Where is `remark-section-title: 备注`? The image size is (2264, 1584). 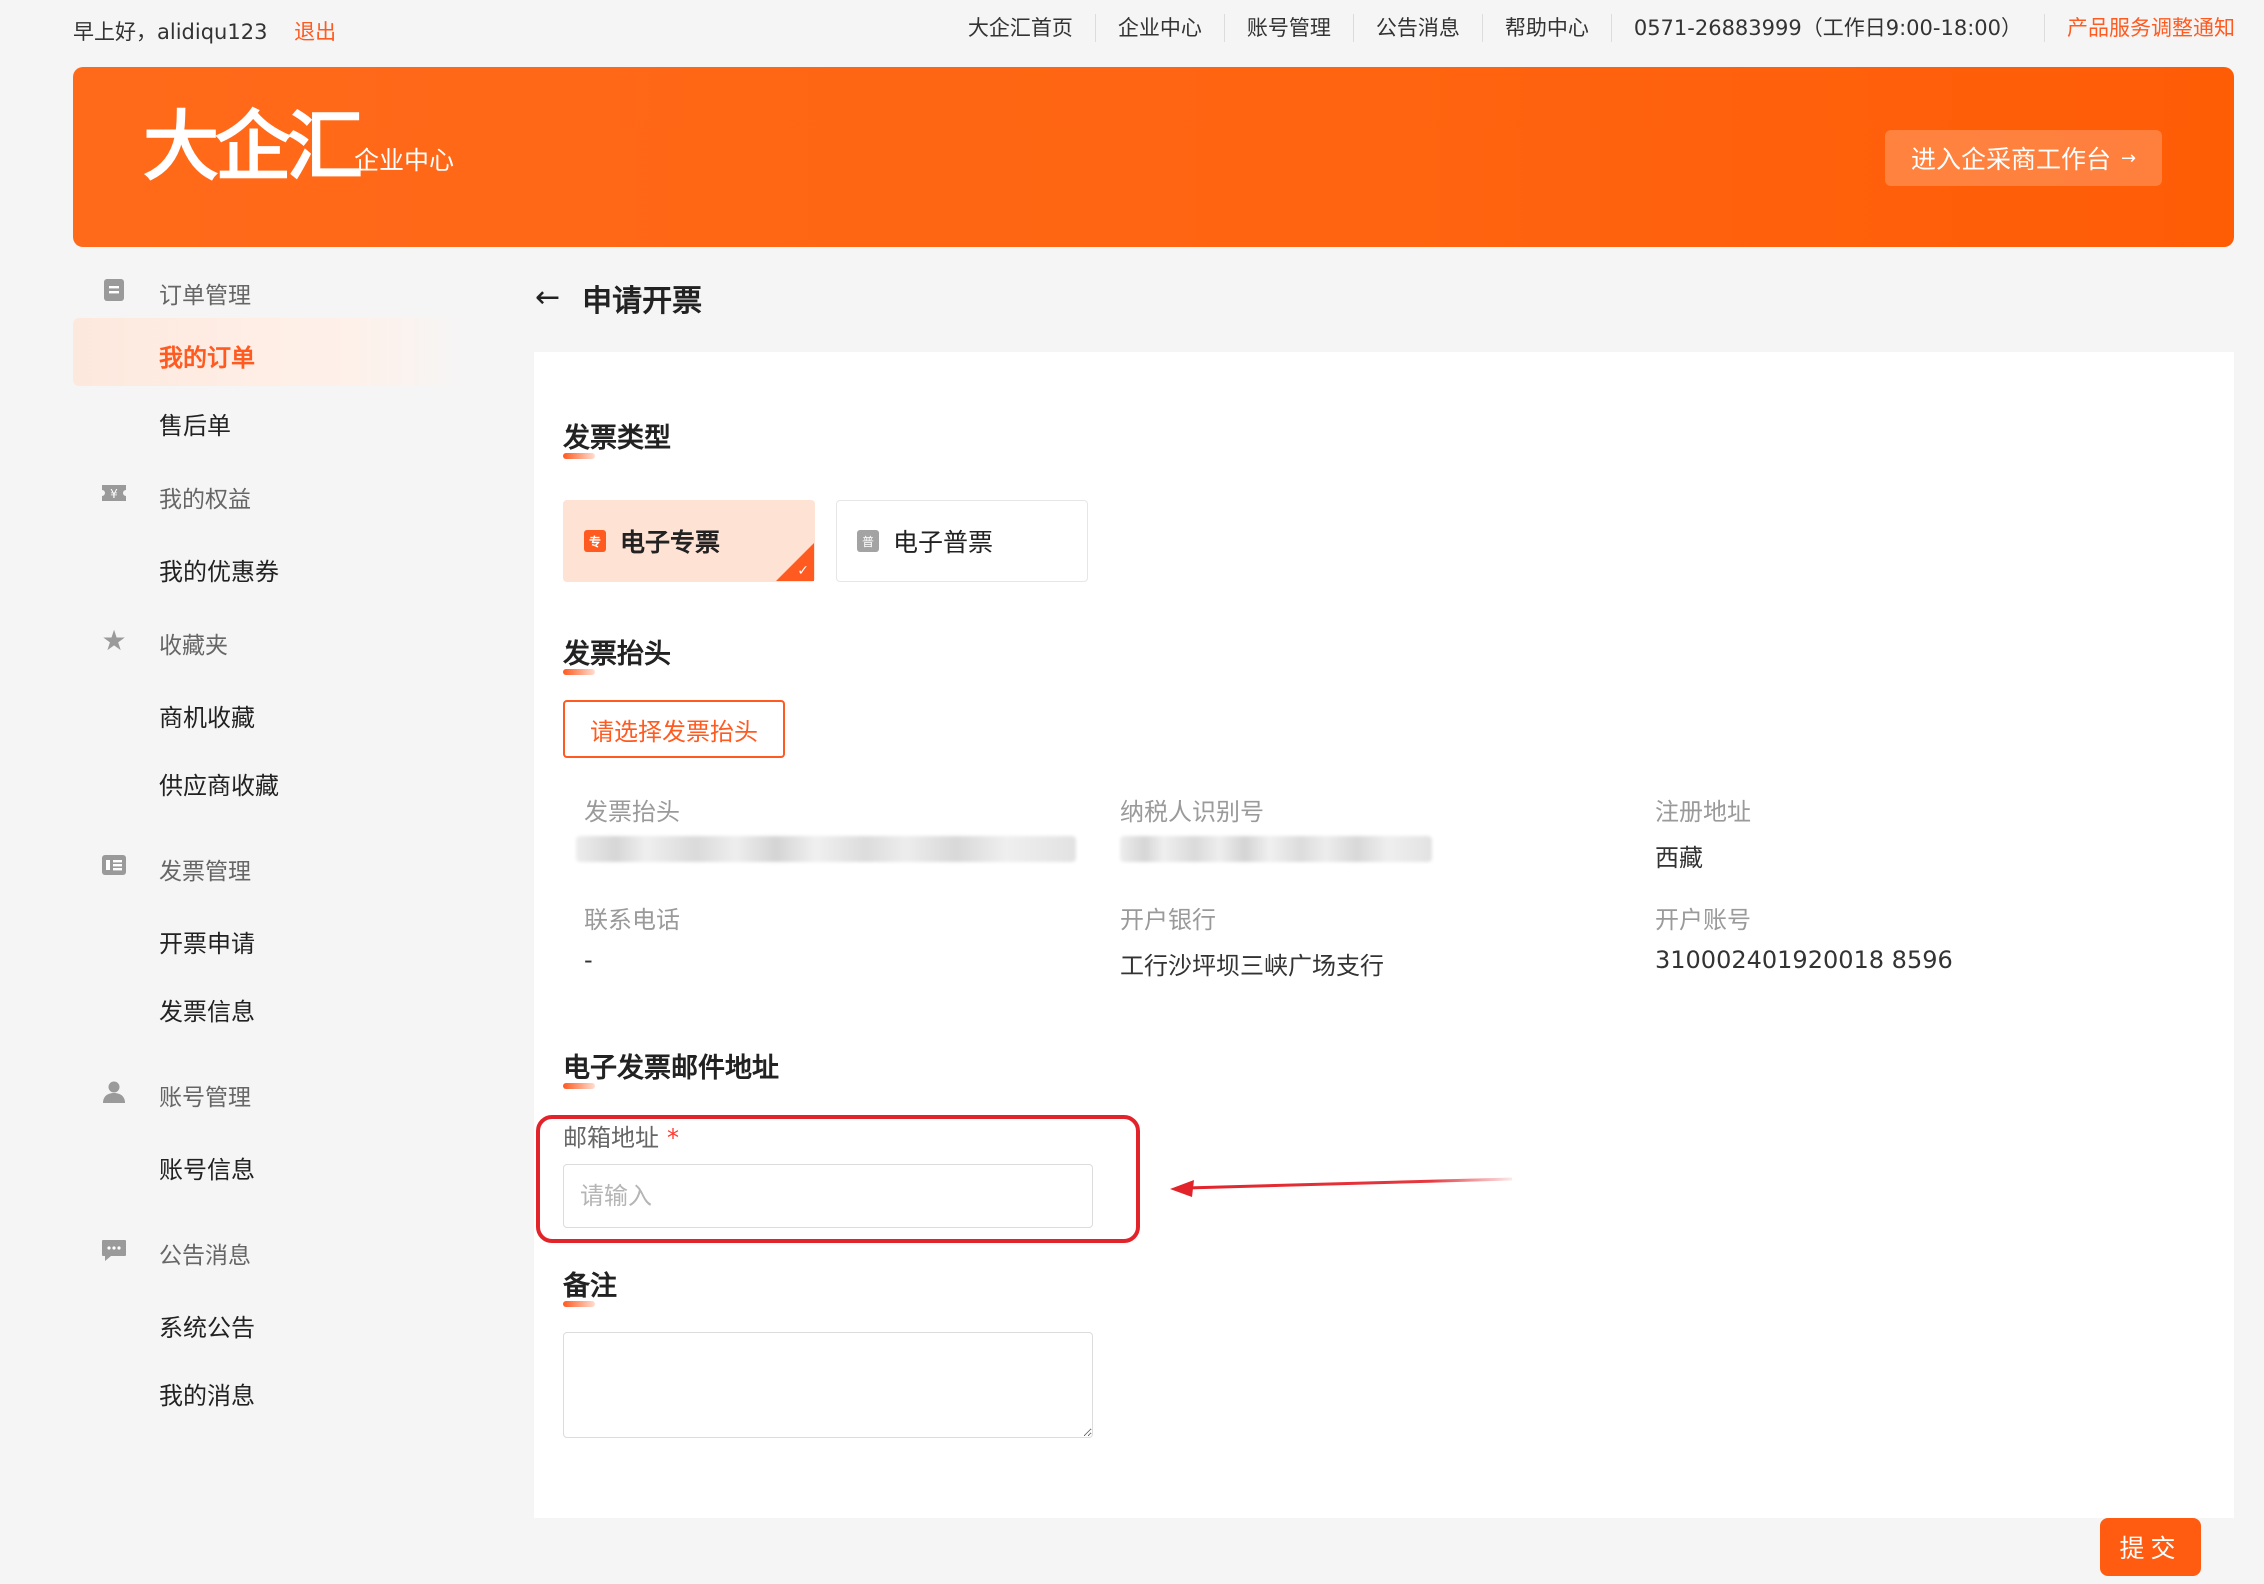
remark-section-title: 备注 is located at coordinates (590, 1285).